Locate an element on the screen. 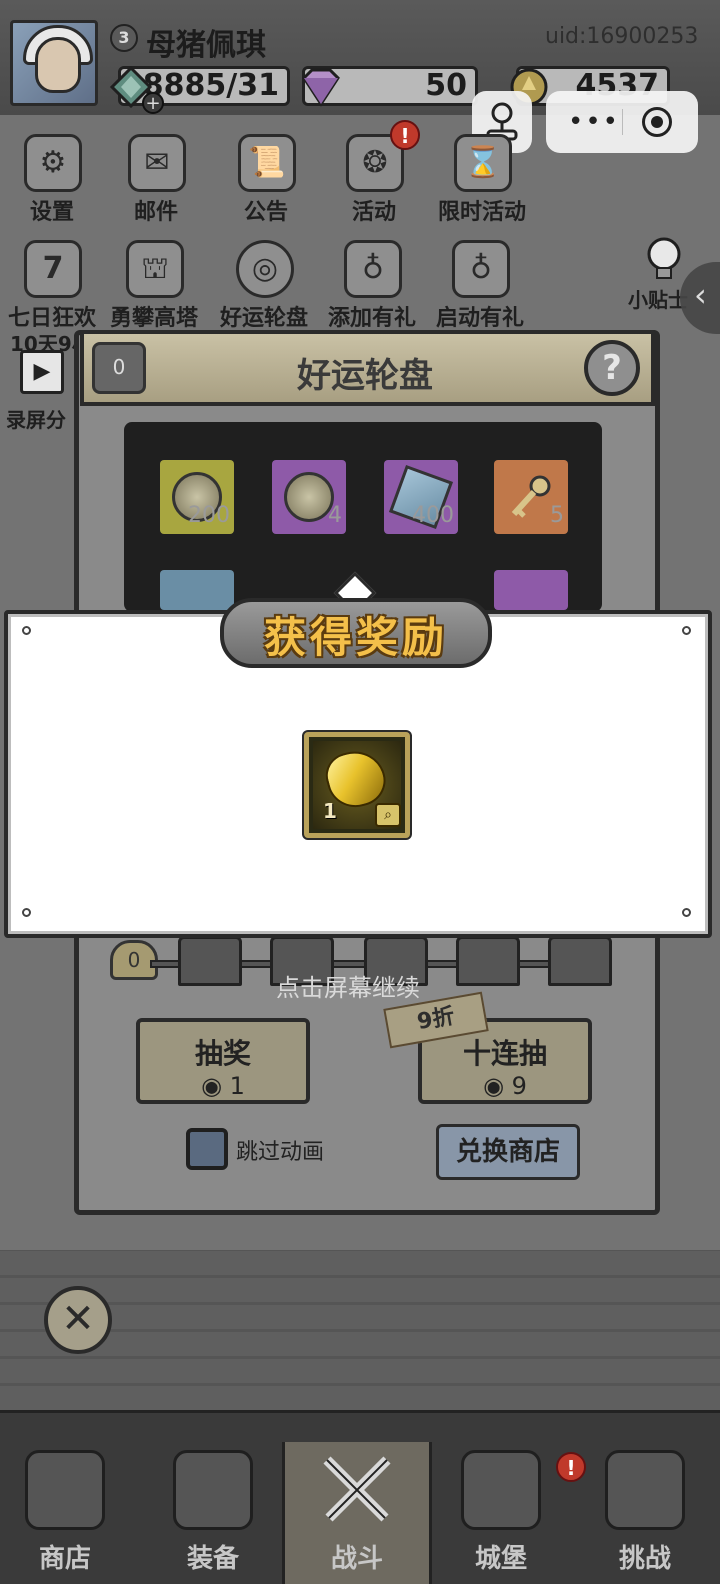 The width and height of the screenshot is (720, 1584). prize-qty: 4 is located at coordinates (335, 515).